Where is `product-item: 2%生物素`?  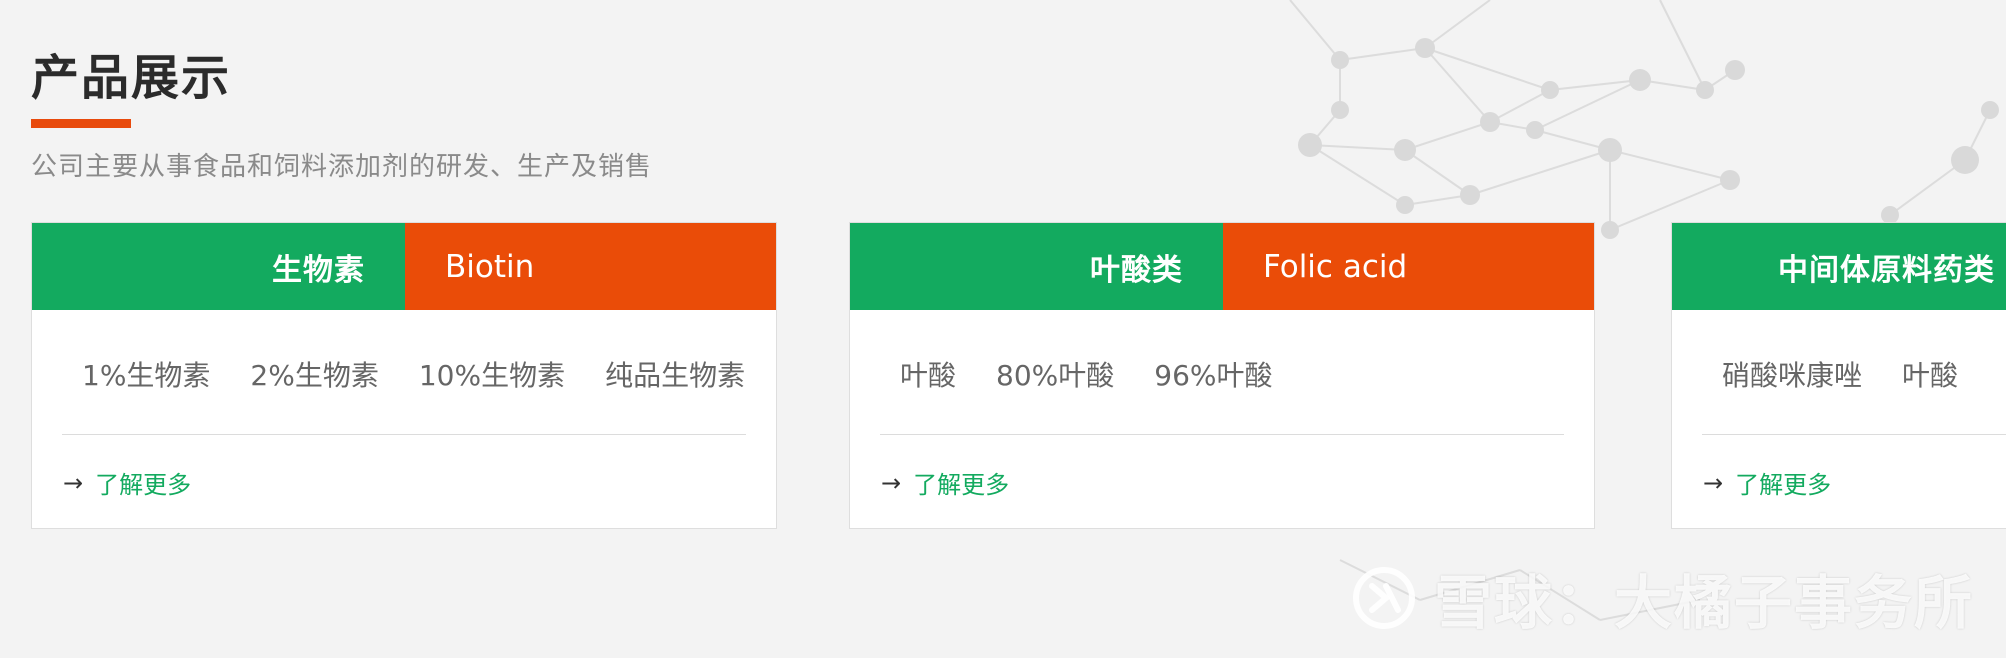 product-item: 2%生物素 is located at coordinates (314, 374).